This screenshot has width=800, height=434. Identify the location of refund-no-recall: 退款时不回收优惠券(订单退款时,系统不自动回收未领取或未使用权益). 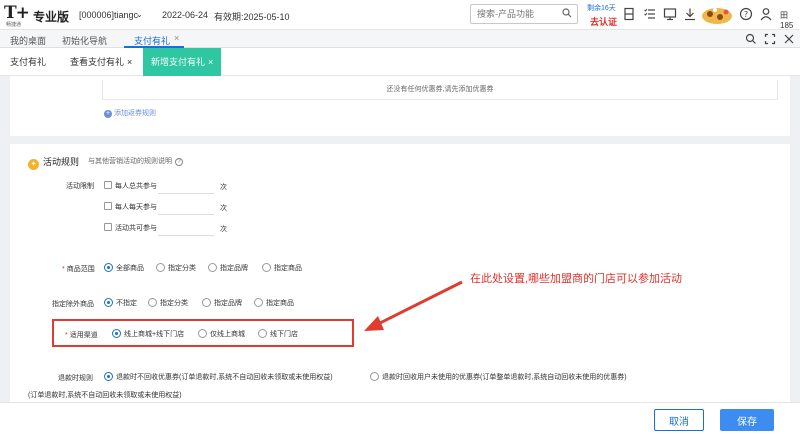
(218, 377).